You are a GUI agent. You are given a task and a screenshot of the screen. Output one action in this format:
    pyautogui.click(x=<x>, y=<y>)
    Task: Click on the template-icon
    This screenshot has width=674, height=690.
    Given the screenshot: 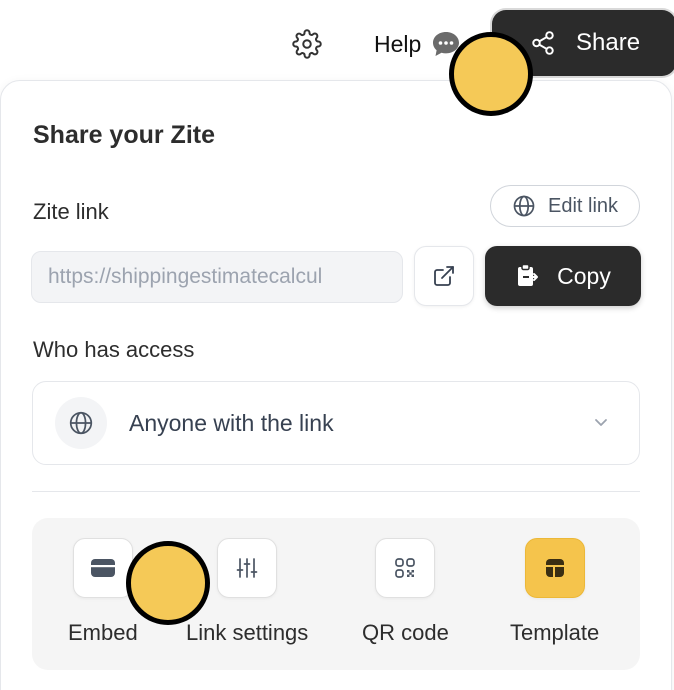 What is the action you would take?
    pyautogui.click(x=554, y=568)
    